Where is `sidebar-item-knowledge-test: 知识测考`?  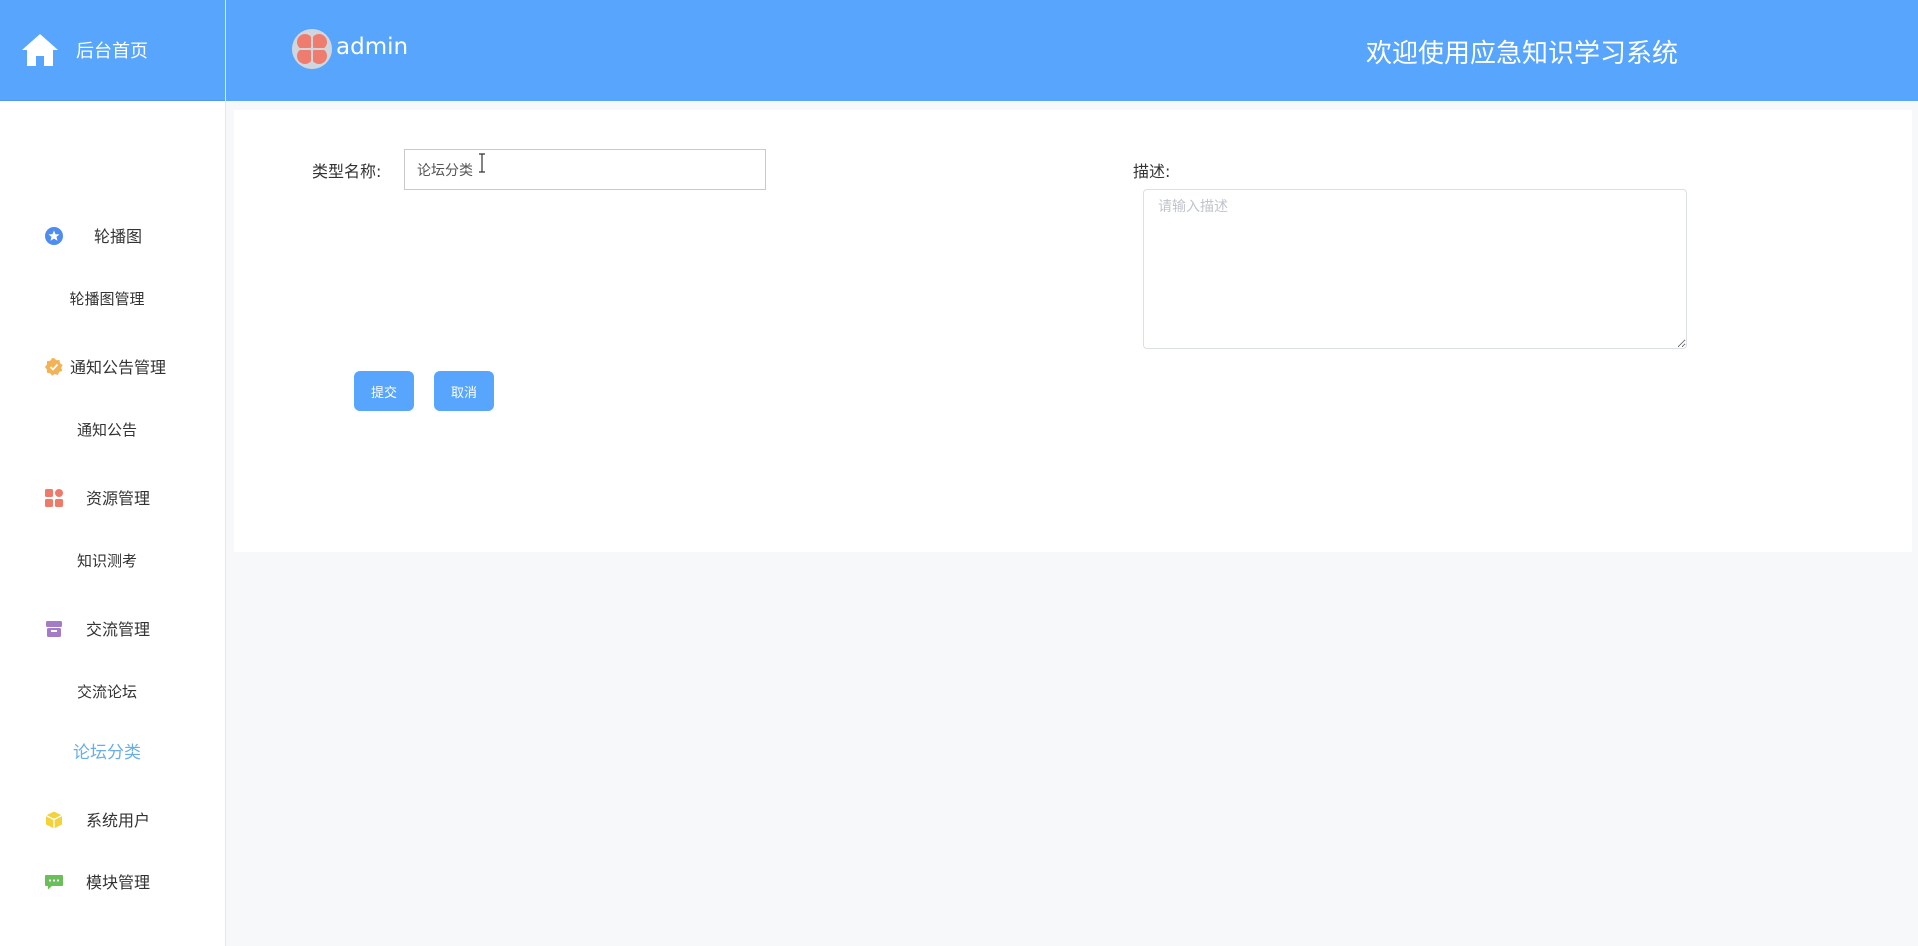 sidebar-item-knowledge-test: 知识测考 is located at coordinates (107, 560).